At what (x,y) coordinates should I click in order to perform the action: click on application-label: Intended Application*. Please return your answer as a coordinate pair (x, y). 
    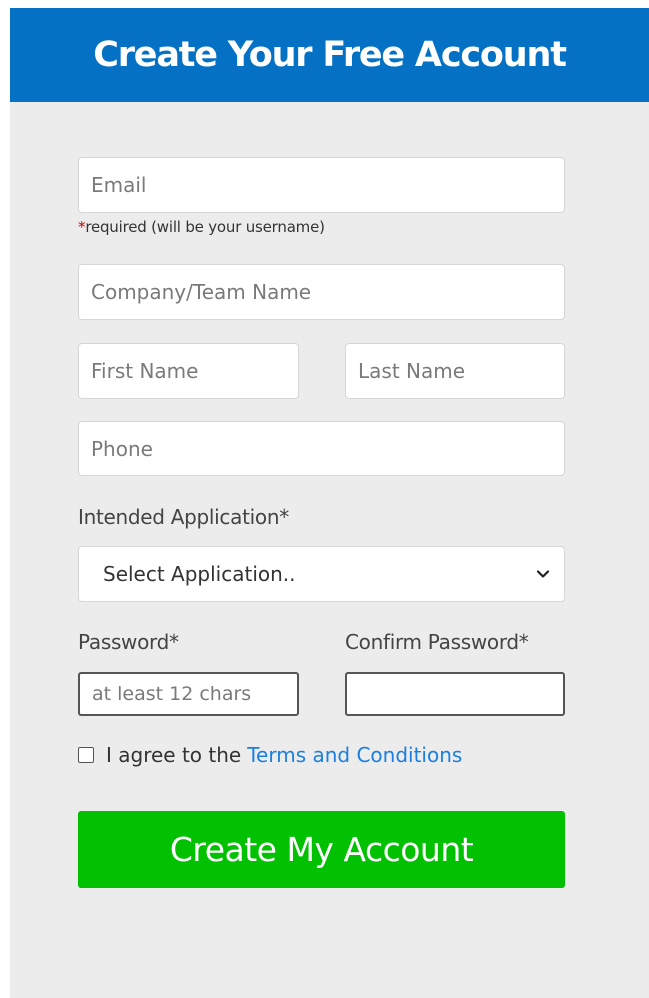
    Looking at the image, I should click on (183, 517).